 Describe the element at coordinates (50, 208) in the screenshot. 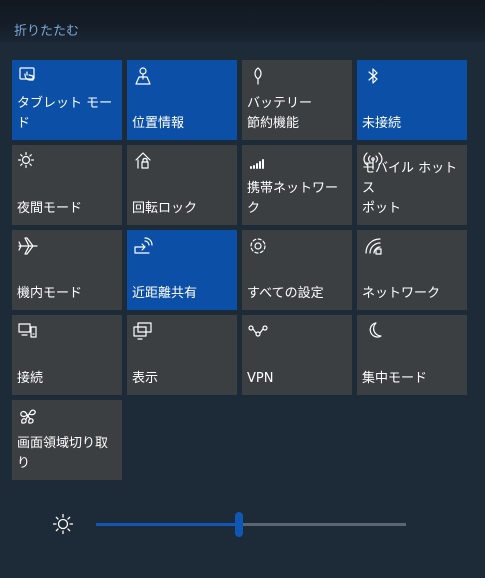

I see `tile-label: 夜間モード` at that location.